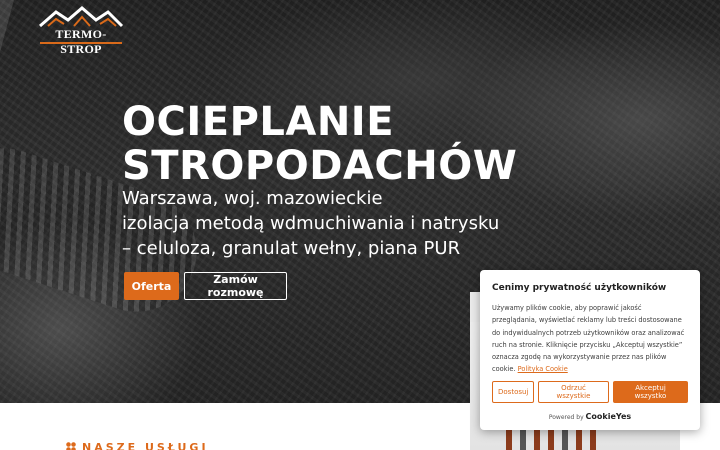 The image size is (720, 450). I want to click on hero-subtitle-line-2: izolacja metodą wdmuchiwania i natrysku, so click(311, 223).